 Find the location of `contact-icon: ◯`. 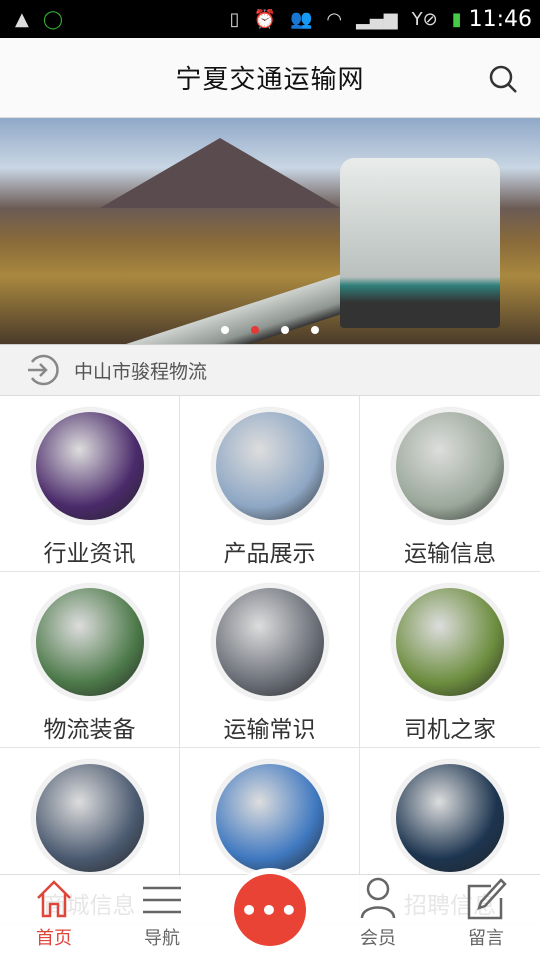

contact-icon: ◯ is located at coordinates (52, 19).